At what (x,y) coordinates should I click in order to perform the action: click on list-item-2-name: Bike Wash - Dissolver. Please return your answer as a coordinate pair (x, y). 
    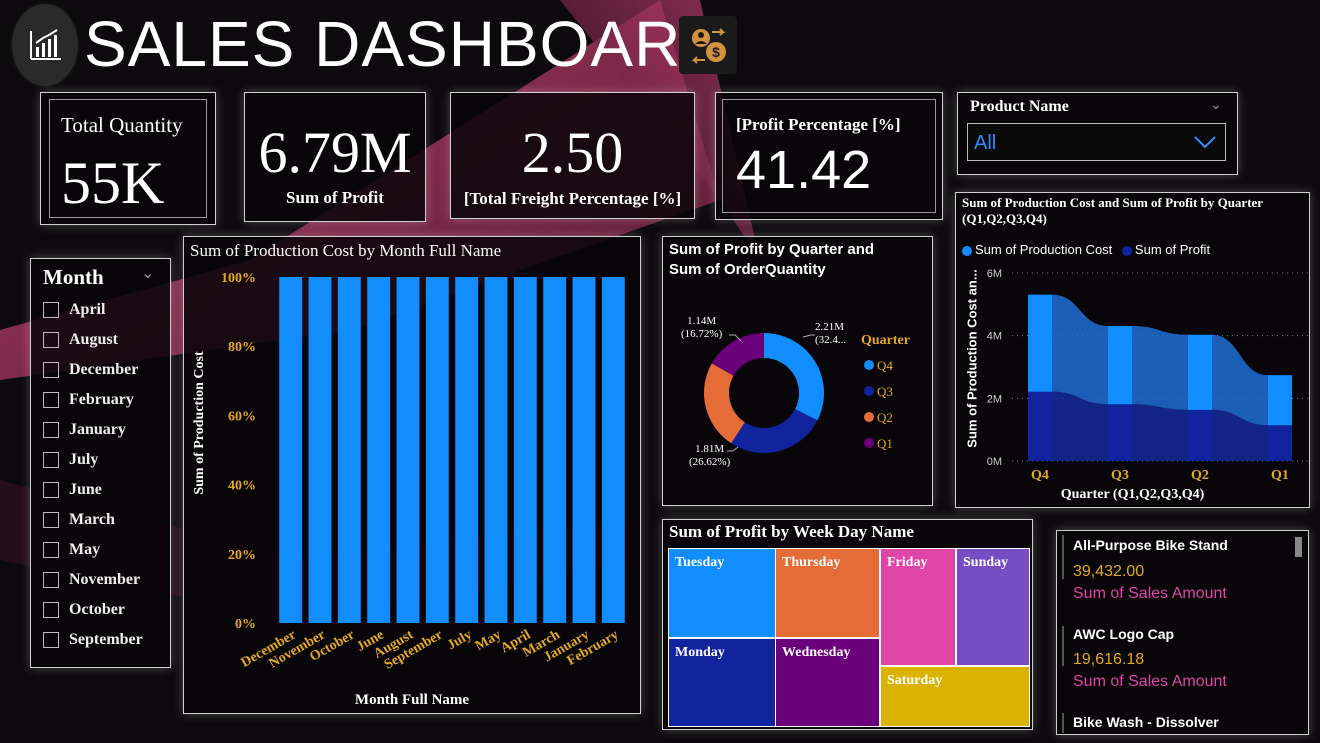
    Looking at the image, I should click on (1146, 722).